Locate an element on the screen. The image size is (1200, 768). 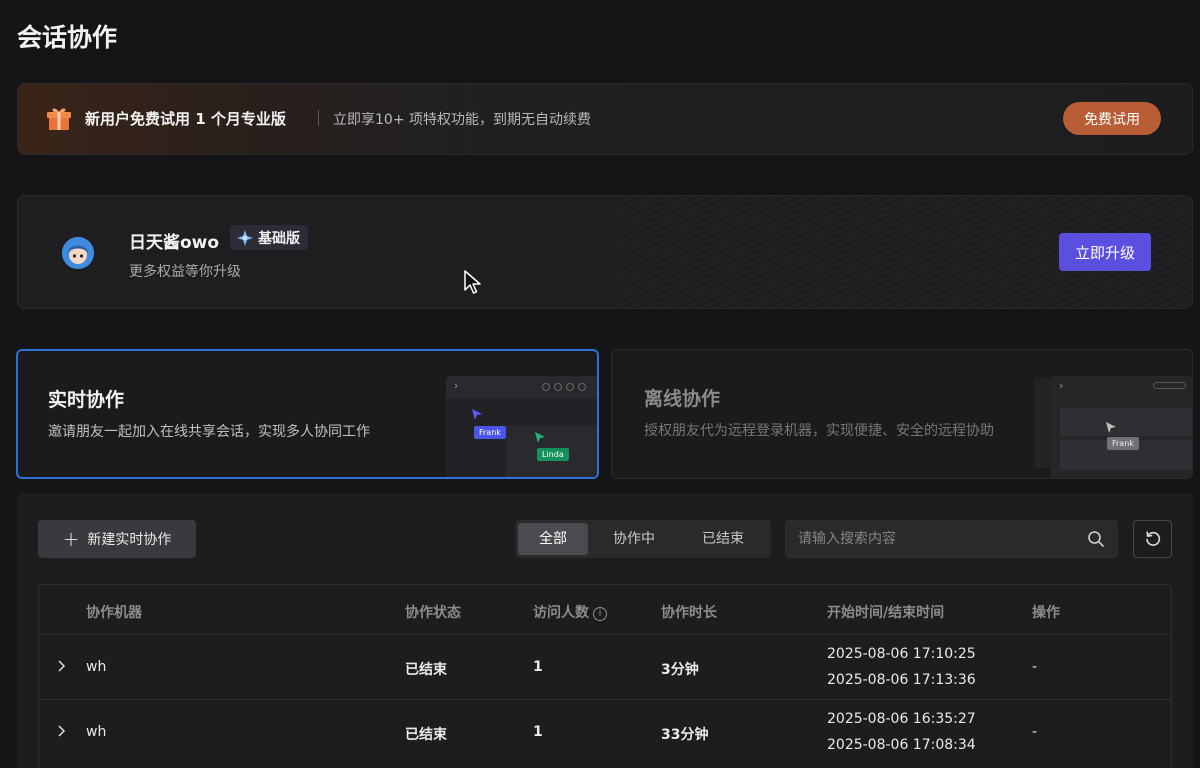
plan-badge: 基础版 is located at coordinates (269, 237).